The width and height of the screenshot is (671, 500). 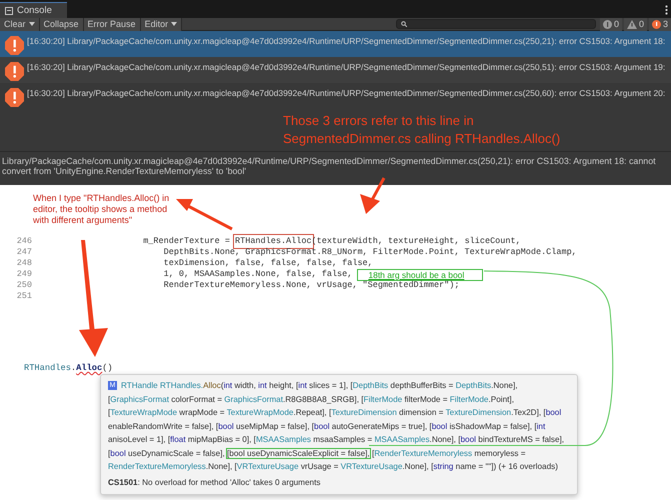 What do you see at coordinates (24, 274) in the screenshot?
I see `line-number: 249` at bounding box center [24, 274].